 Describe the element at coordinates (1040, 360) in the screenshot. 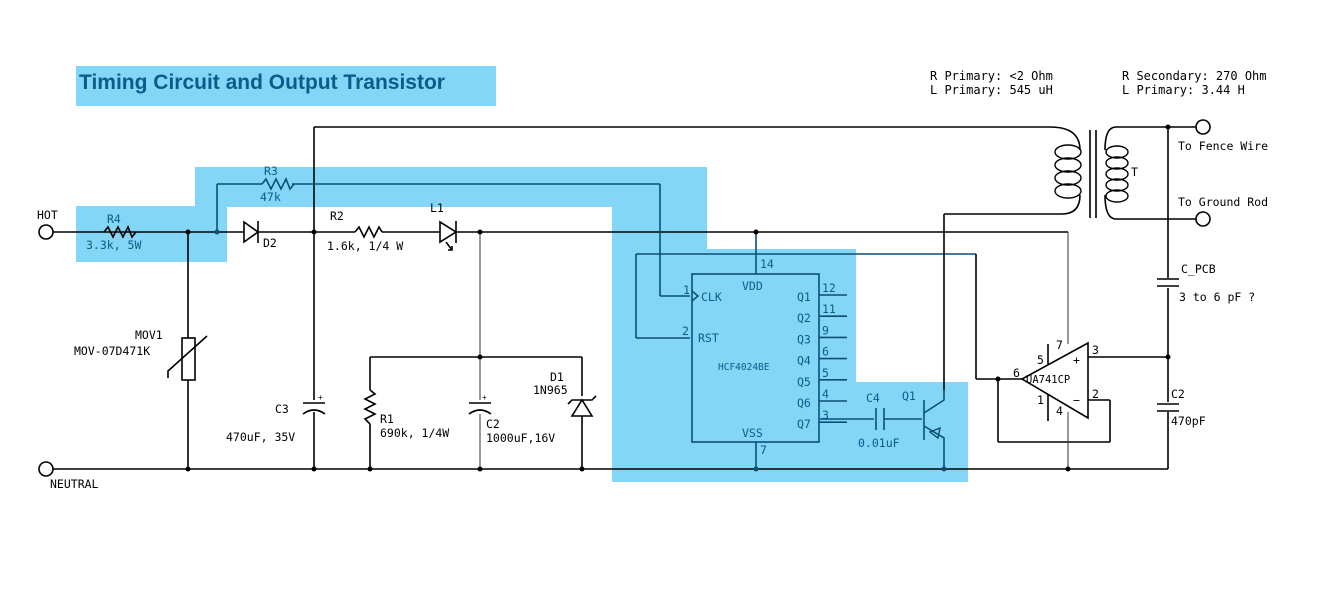

I see `opamp-pin-offset-a: 5` at that location.